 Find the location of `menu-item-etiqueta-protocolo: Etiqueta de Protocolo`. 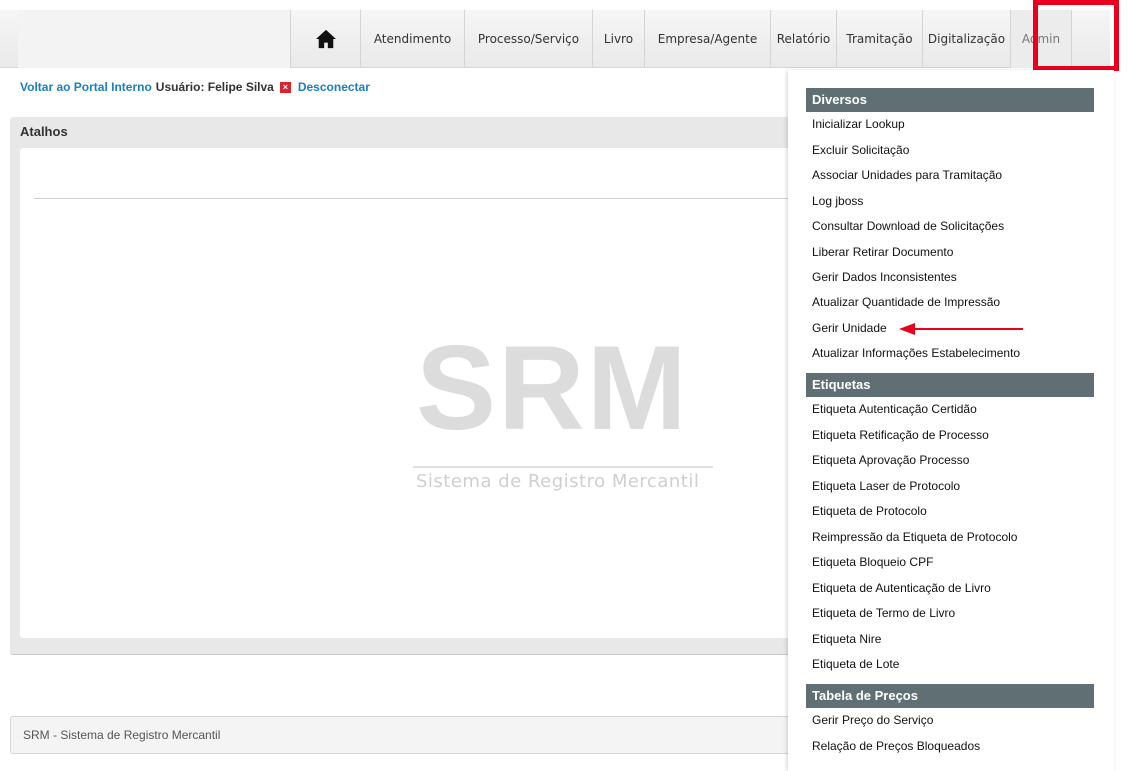

menu-item-etiqueta-protocolo: Etiqueta de Protocolo is located at coordinates (869, 511).